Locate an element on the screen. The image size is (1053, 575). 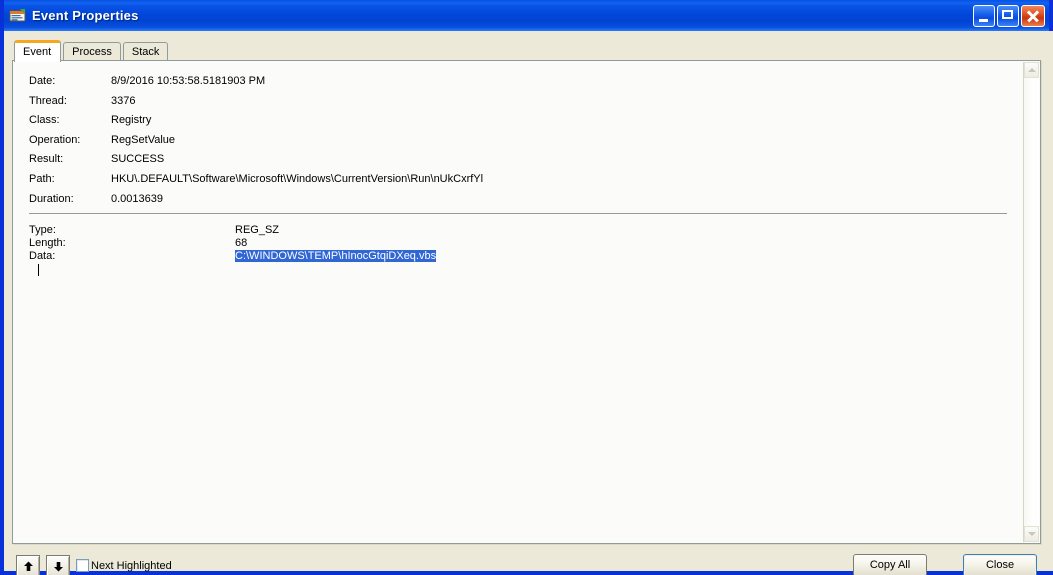
field-label-duration: Duration: is located at coordinates (51, 198).